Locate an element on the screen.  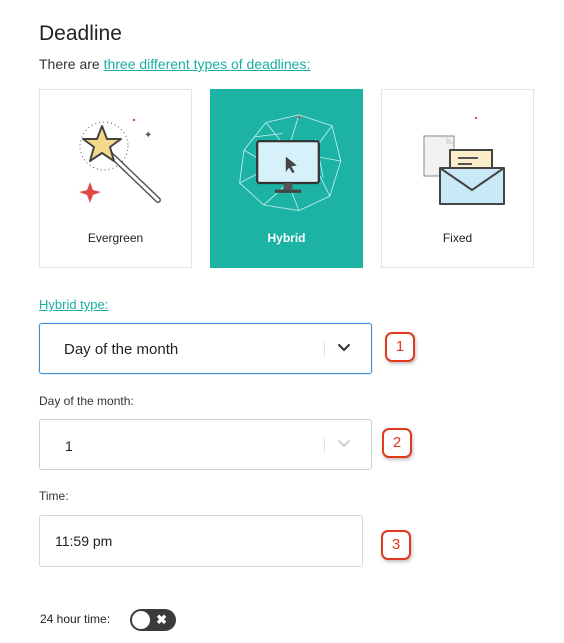
magic-wand-icon: ✦ is located at coordinates (120, 160).